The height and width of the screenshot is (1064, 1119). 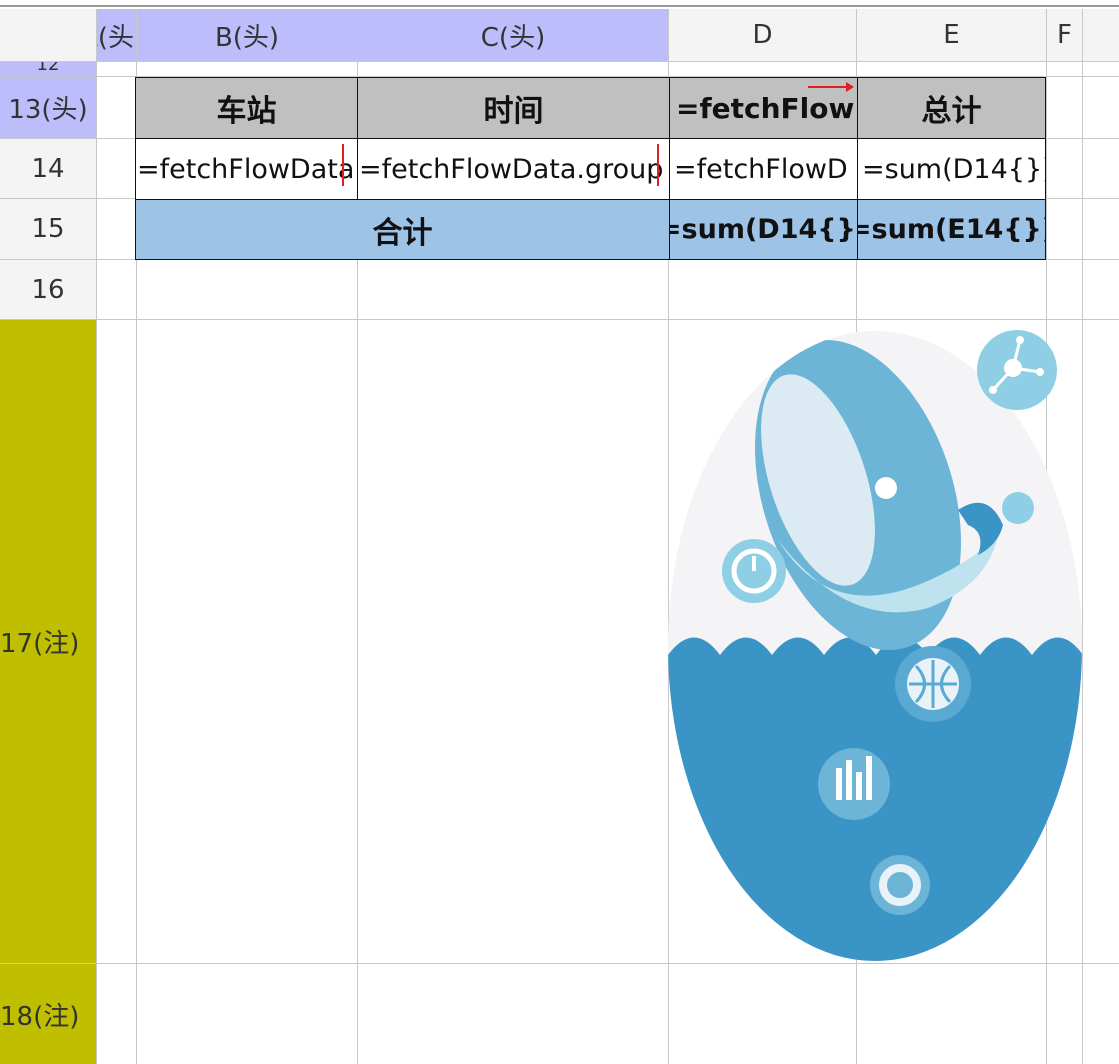 I want to click on cell-e15: =sum(E14{}), so click(x=951, y=229).